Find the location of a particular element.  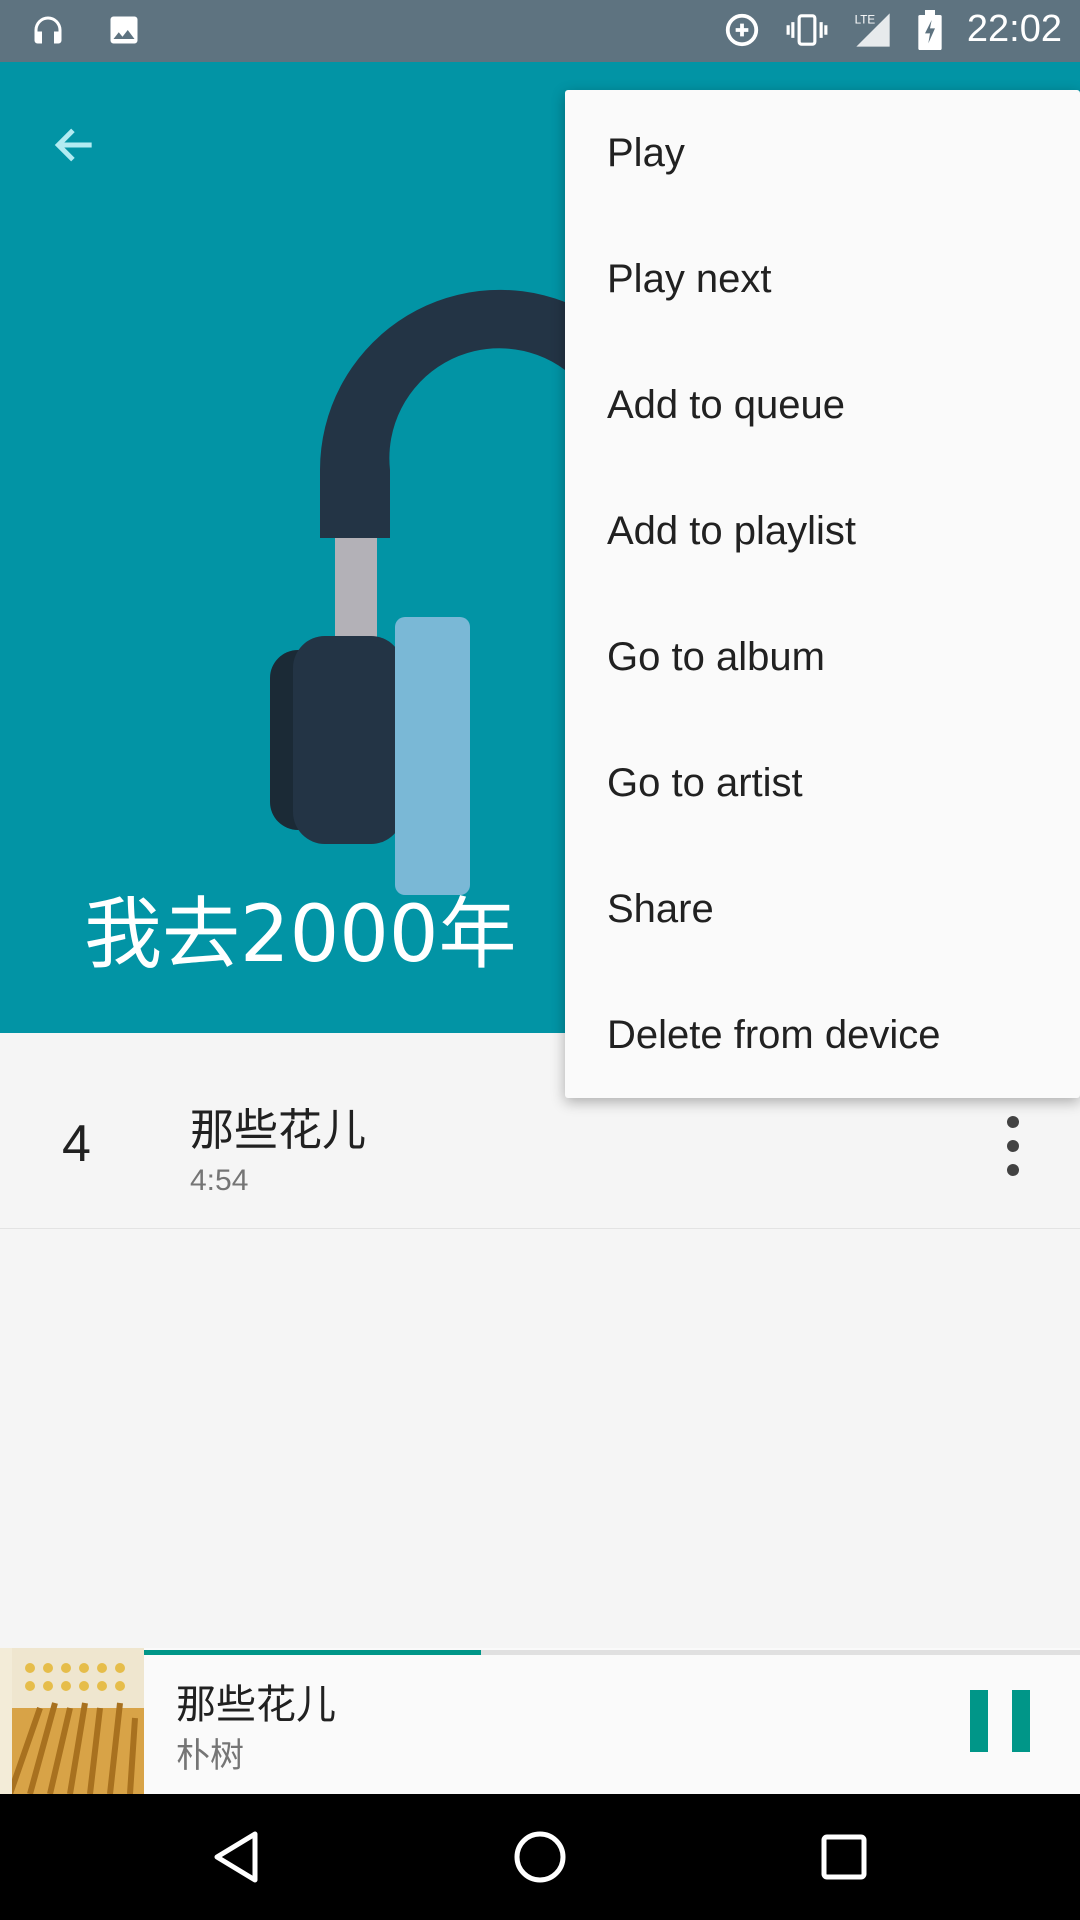

menu-item-play-next: Play next is located at coordinates (822, 279).